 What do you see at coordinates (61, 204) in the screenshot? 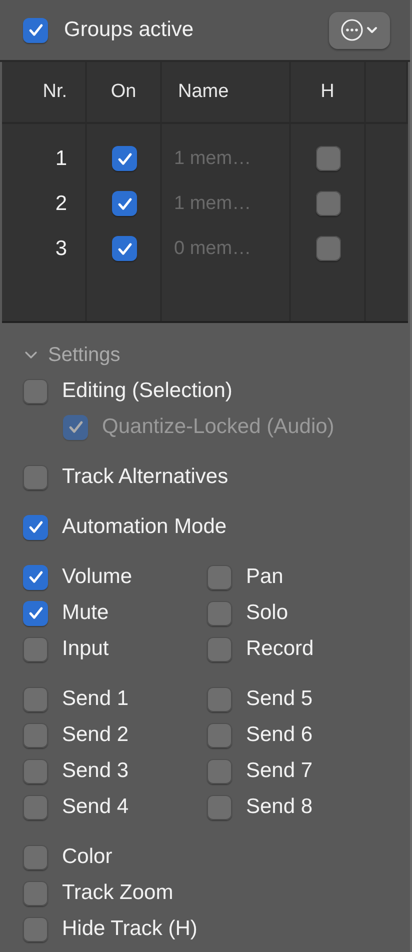
I see `group-number: 2` at bounding box center [61, 204].